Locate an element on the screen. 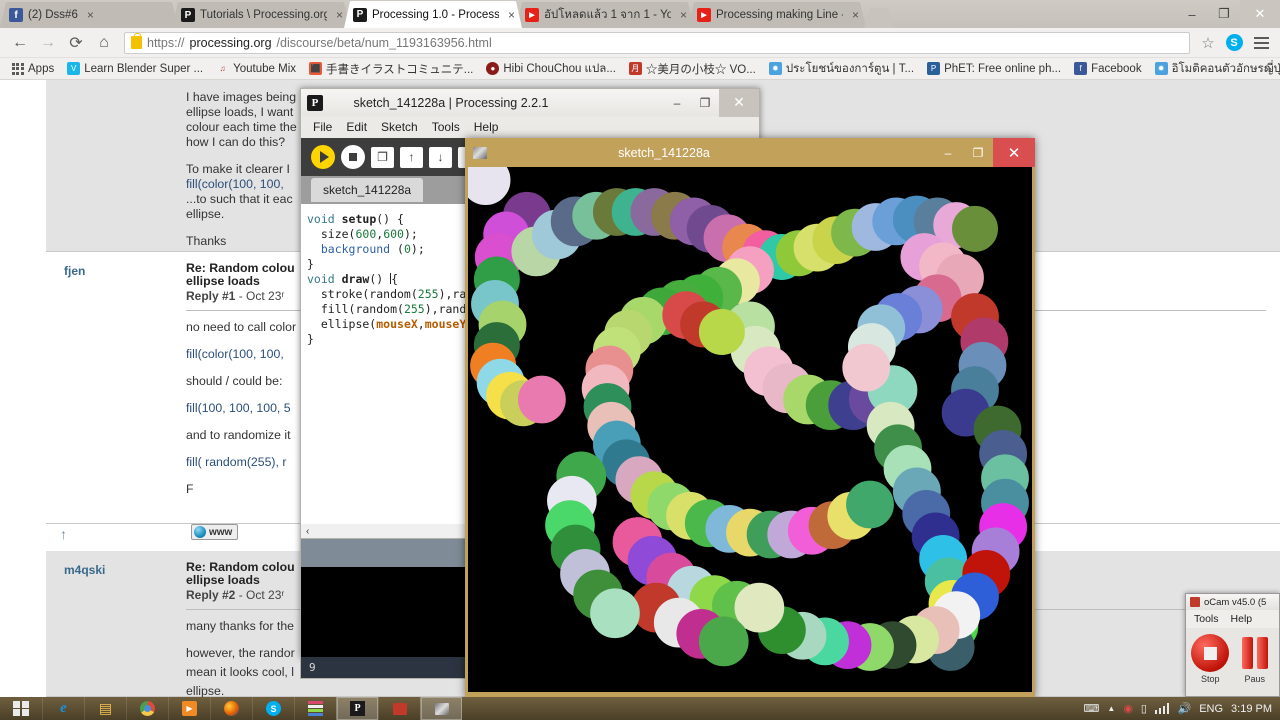 The image size is (1280, 720). sketch-title-bar: sketch_141228a – ❐ ✕ is located at coordinates (750, 152).